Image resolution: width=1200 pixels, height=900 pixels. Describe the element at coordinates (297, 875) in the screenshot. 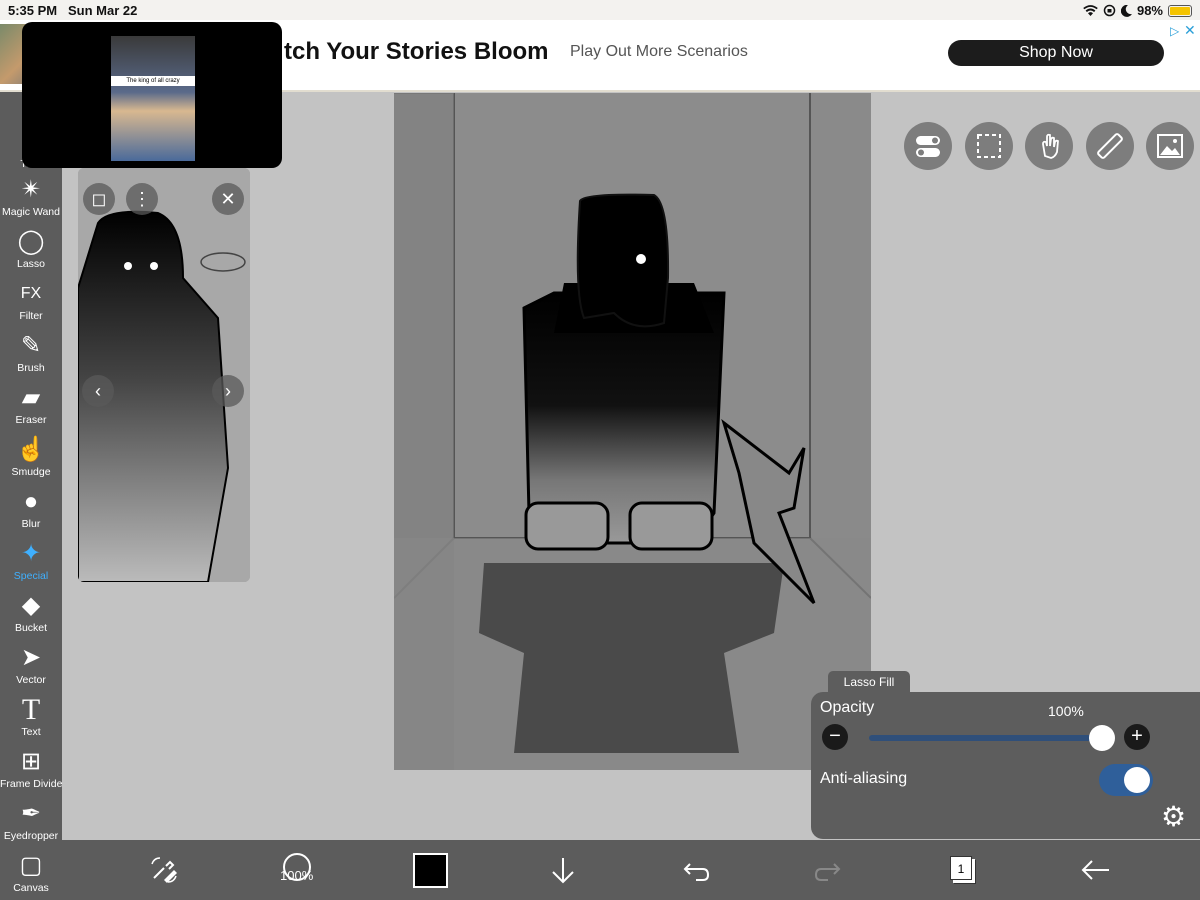

I see `brush-size-value: 100%` at that location.